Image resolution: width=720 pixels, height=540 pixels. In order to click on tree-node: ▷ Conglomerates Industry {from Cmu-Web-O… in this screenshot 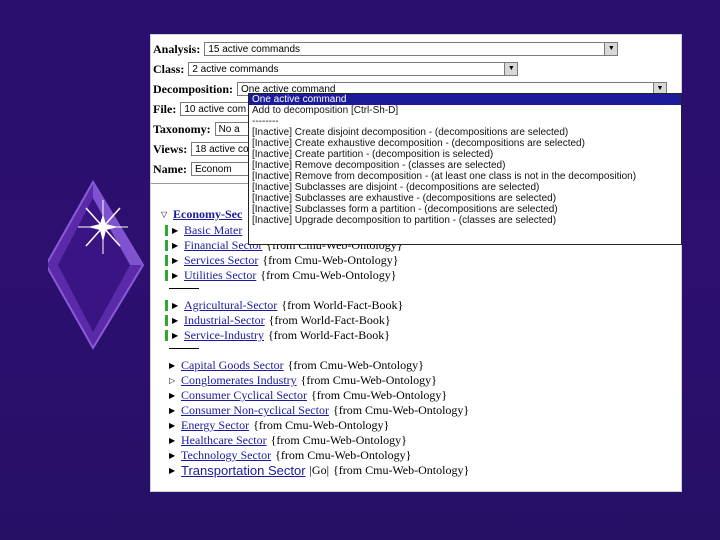, I will do `click(303, 380)`.